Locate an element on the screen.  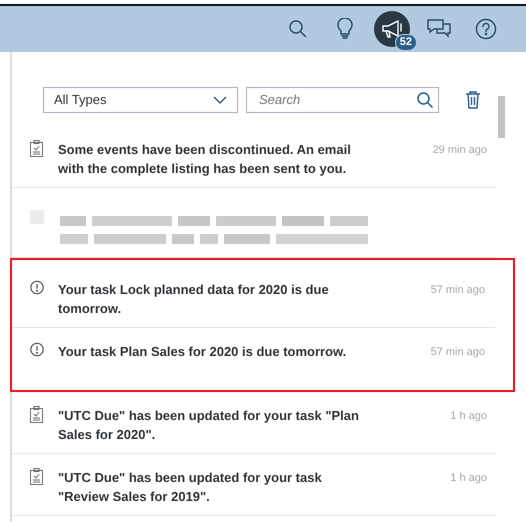
chat-icon is located at coordinates (439, 29).